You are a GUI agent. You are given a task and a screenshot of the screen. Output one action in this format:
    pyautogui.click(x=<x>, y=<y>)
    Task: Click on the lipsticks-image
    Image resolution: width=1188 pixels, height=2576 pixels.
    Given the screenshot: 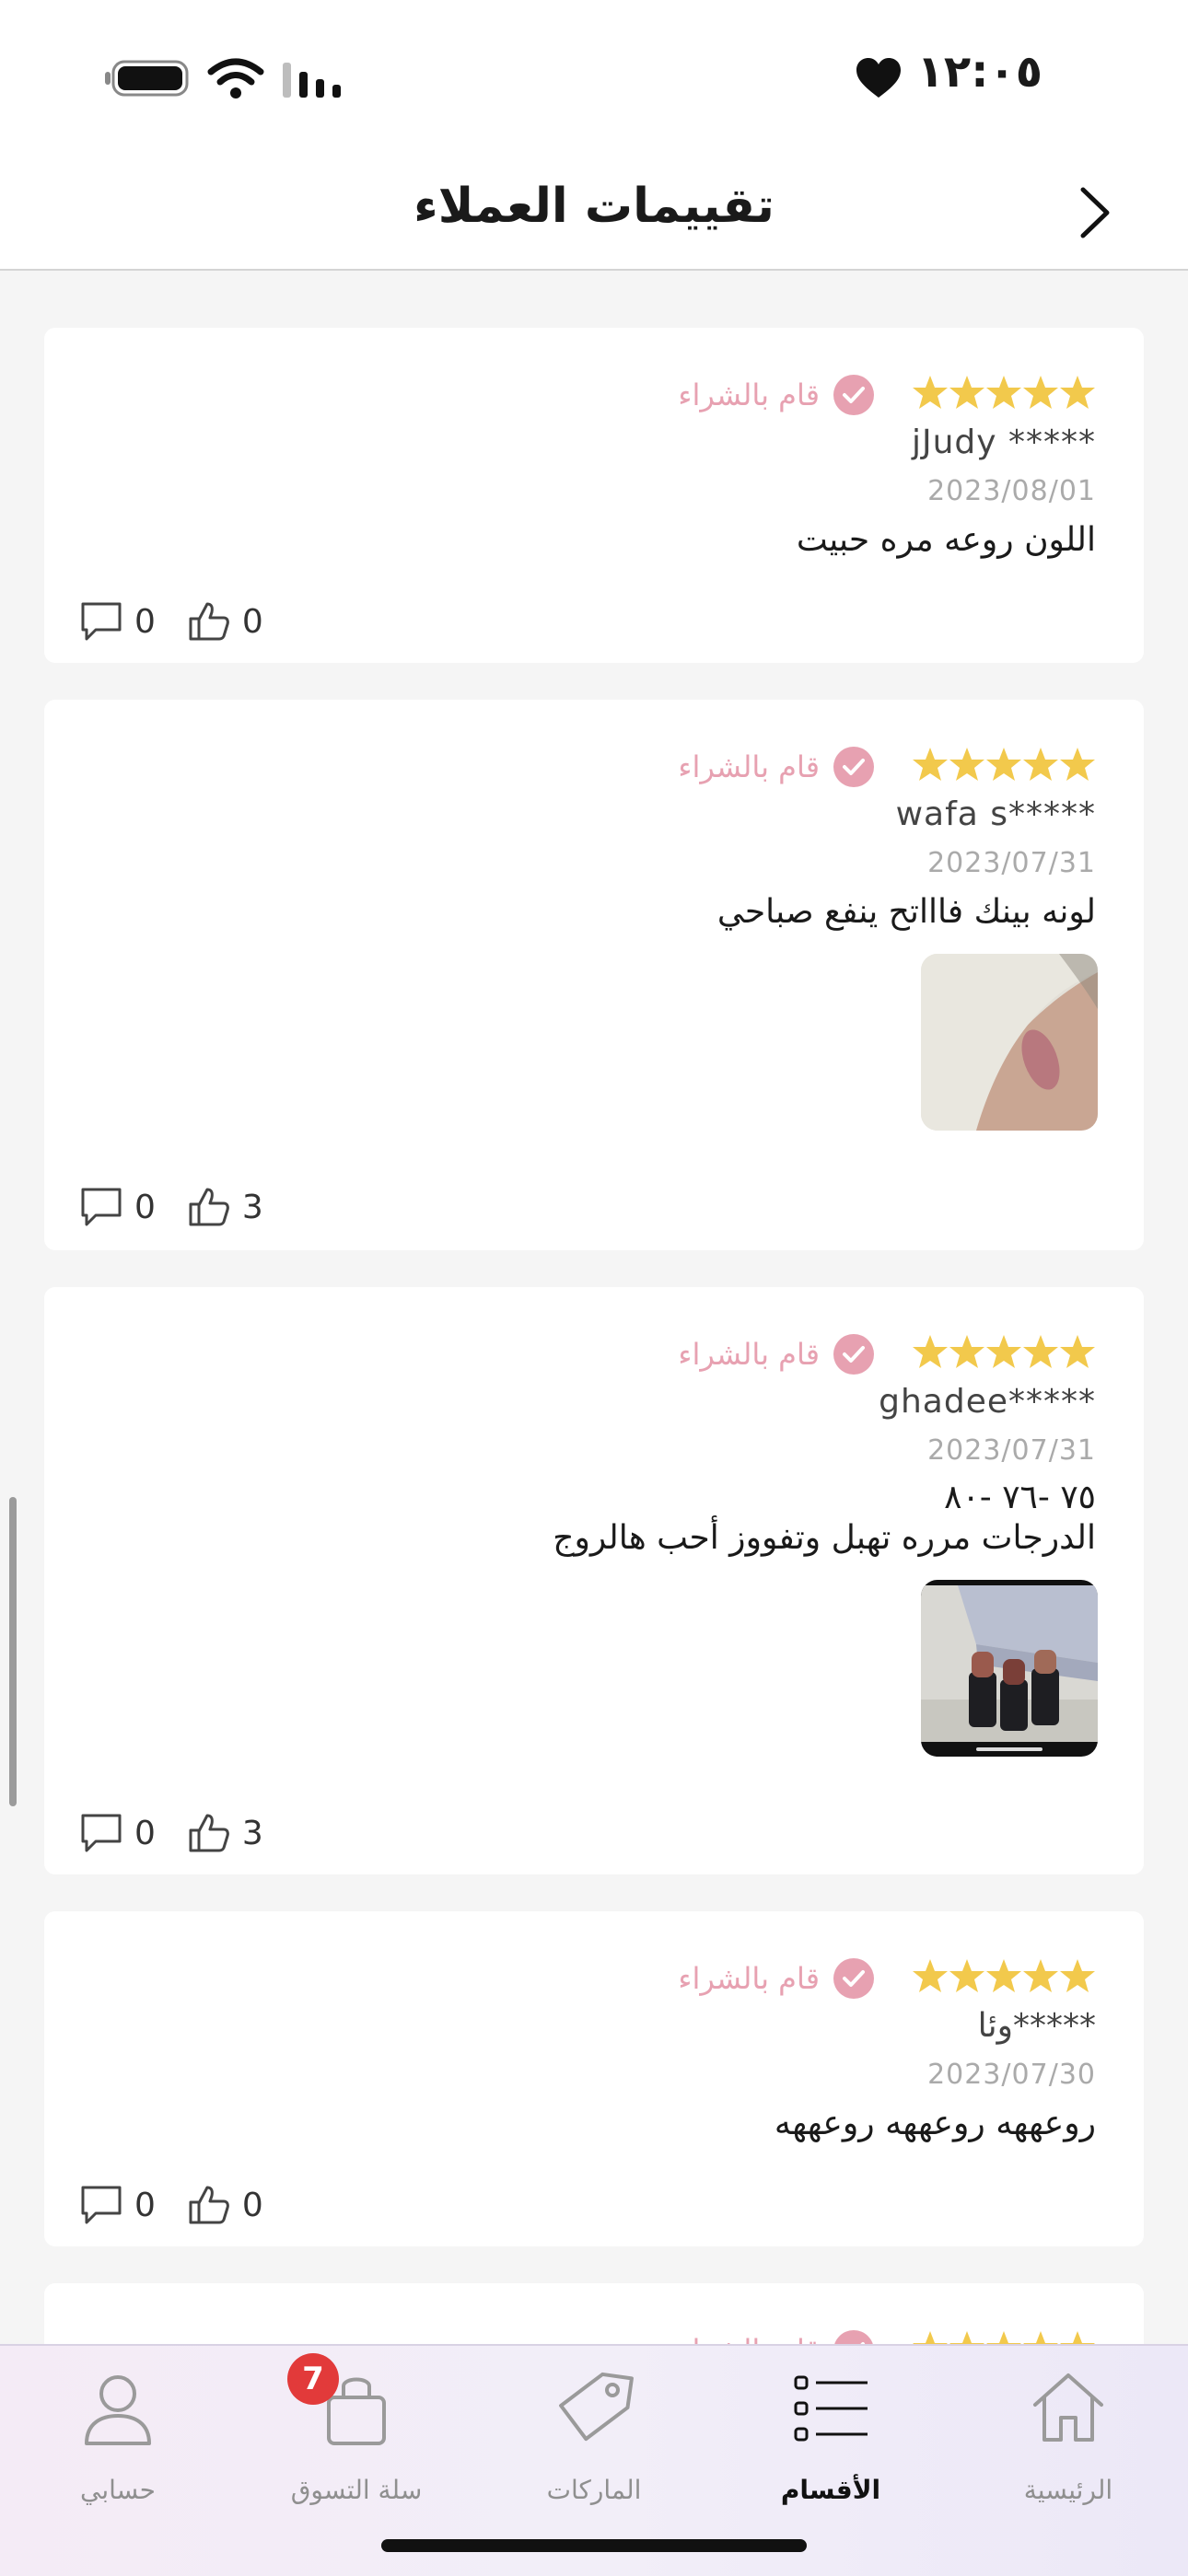 What is the action you would take?
    pyautogui.click(x=1010, y=1668)
    